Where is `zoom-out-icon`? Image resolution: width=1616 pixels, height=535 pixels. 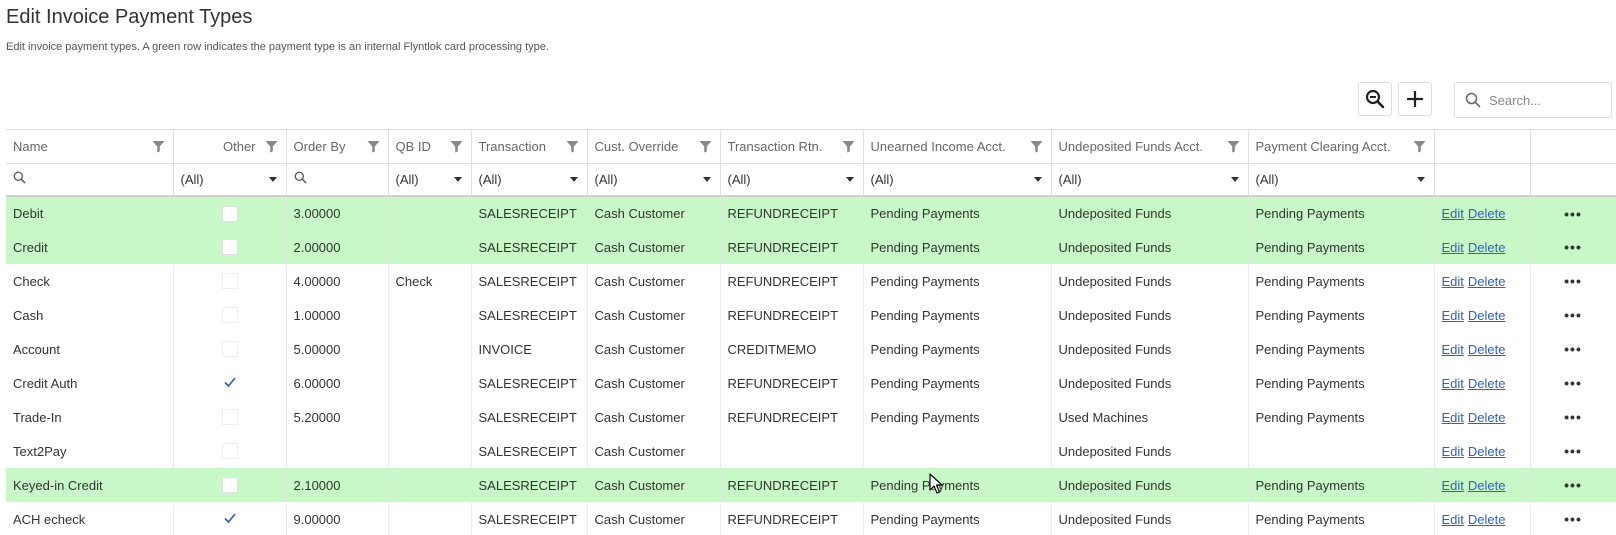
zoom-out-icon is located at coordinates (1375, 99).